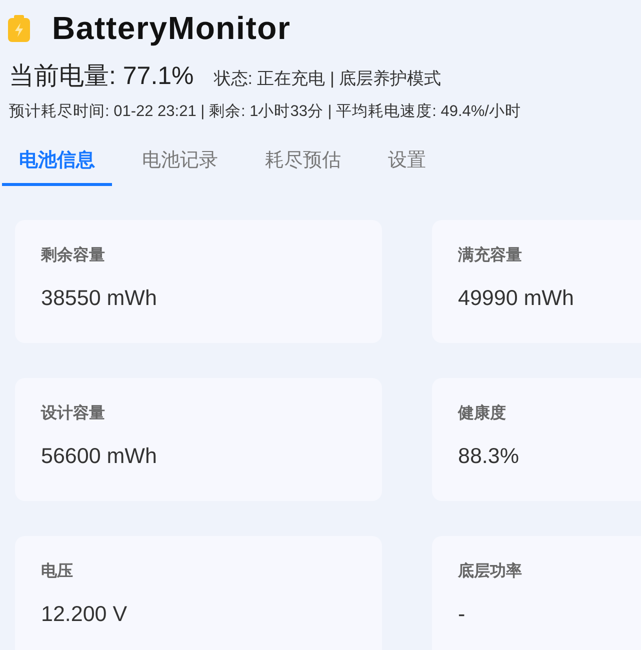  What do you see at coordinates (488, 456) in the screenshot?
I see `card-value: 88.3%` at bounding box center [488, 456].